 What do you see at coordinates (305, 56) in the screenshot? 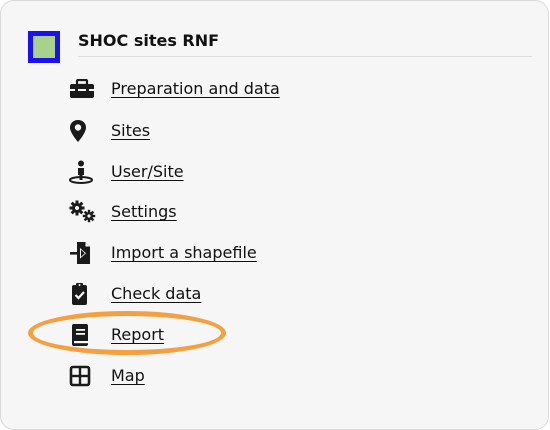
I see `title-divider` at bounding box center [305, 56].